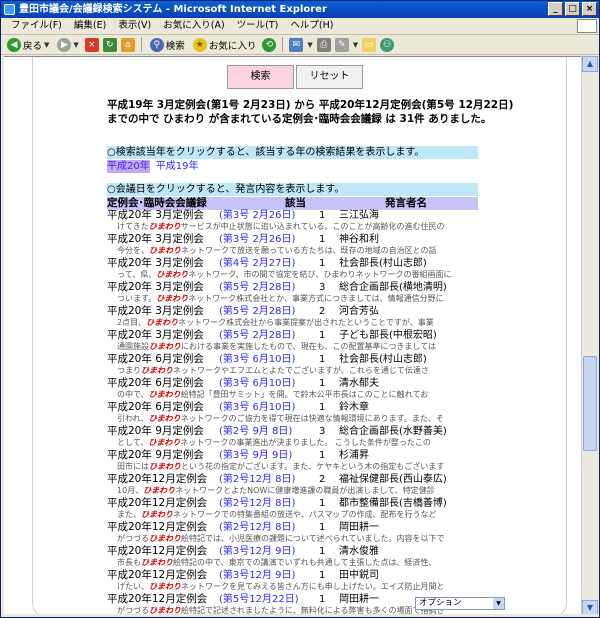  I want to click on excerpt-pre: 引われ、, so click(133, 418).